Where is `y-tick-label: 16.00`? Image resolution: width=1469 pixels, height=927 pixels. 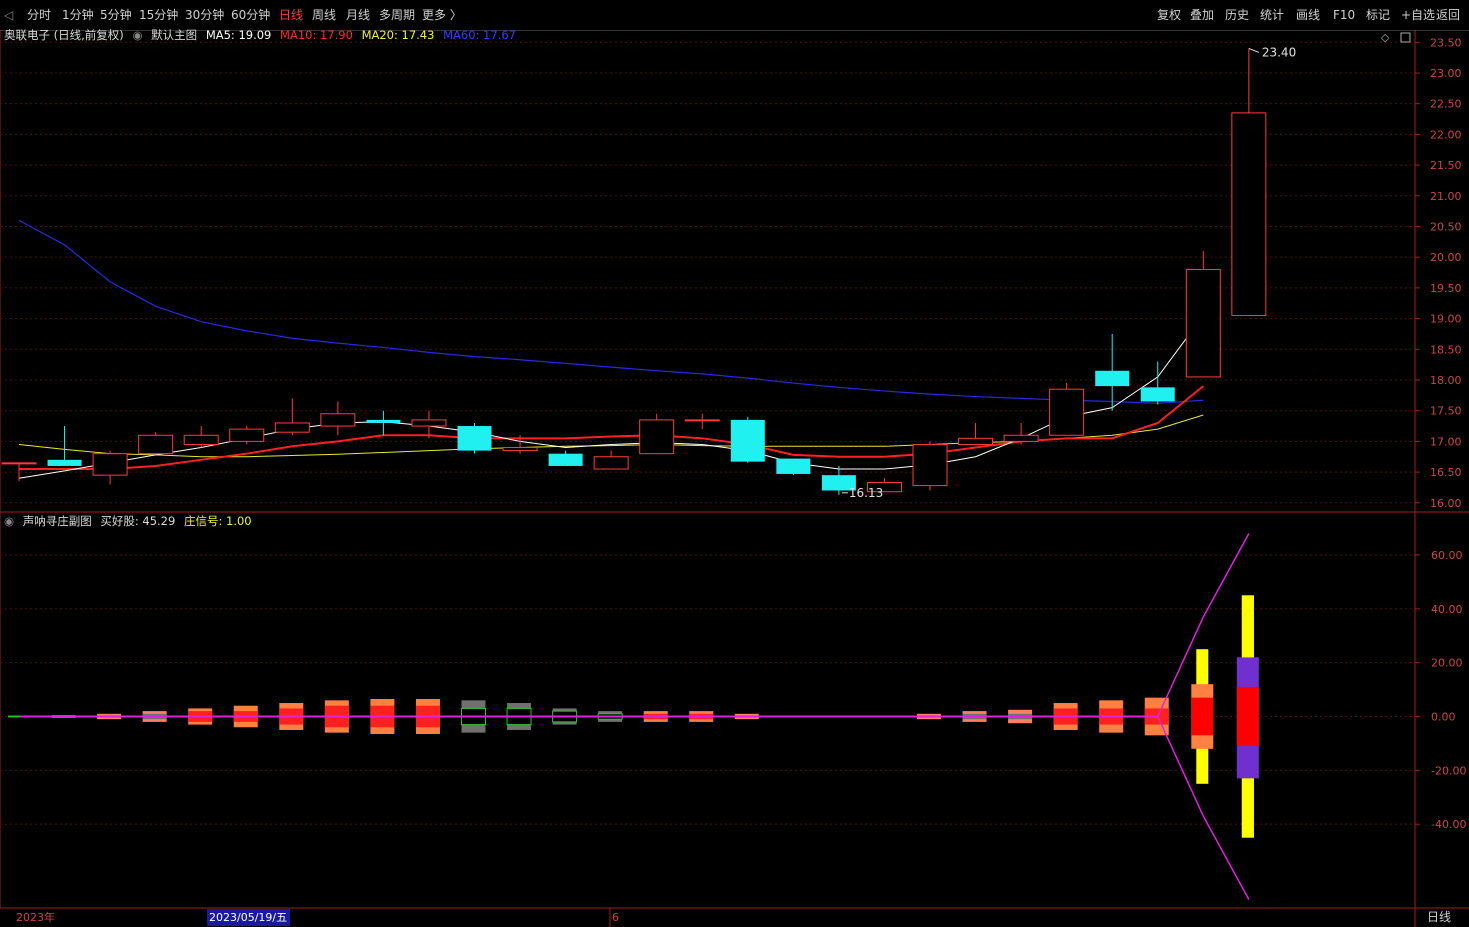 y-tick-label: 16.00 is located at coordinates (1446, 503).